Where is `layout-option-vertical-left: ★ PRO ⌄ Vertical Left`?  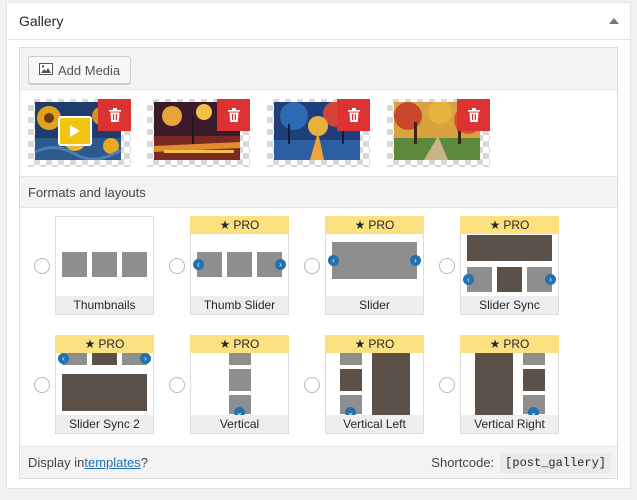
layout-option-vertical-left: ★ PRO ⌄ Vertical Left is located at coordinates (369, 385).